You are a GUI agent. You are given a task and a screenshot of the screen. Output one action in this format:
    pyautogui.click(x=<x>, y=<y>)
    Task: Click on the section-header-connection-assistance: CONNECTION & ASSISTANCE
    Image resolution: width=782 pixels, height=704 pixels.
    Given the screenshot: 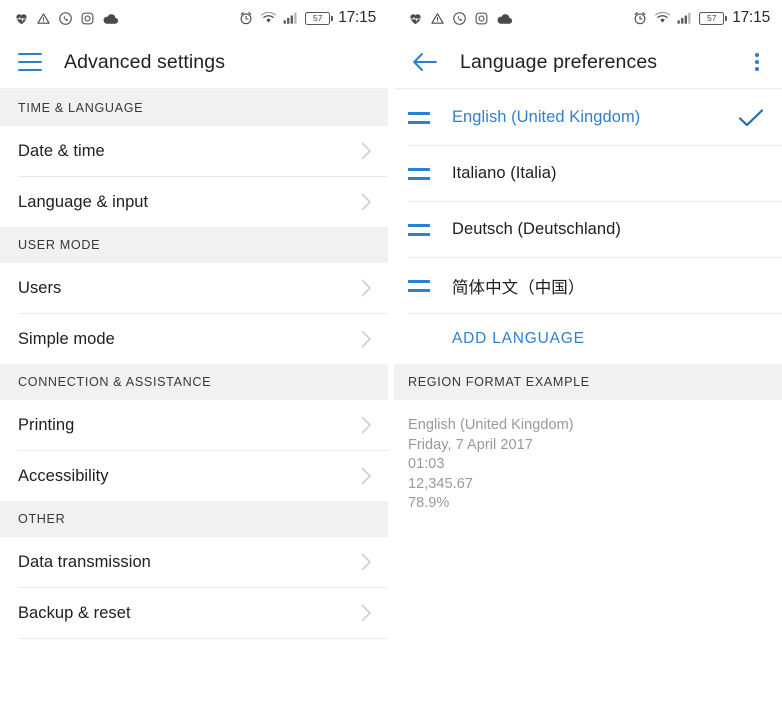 What is the action you would take?
    pyautogui.click(x=194, y=382)
    